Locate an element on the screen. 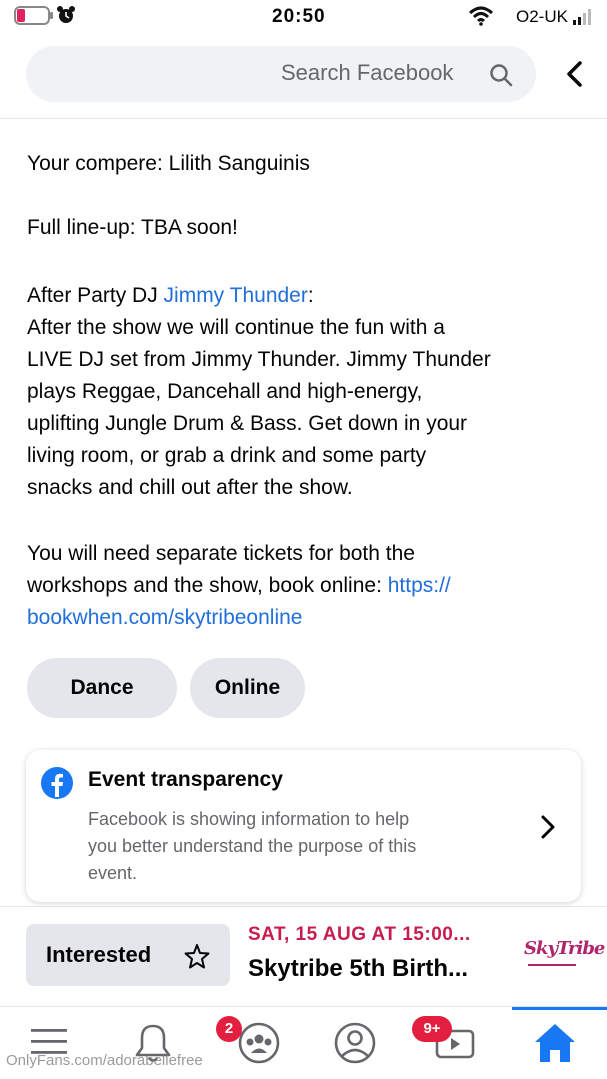  lineup-text: Full line-up: TBA soon! is located at coordinates (132, 227).